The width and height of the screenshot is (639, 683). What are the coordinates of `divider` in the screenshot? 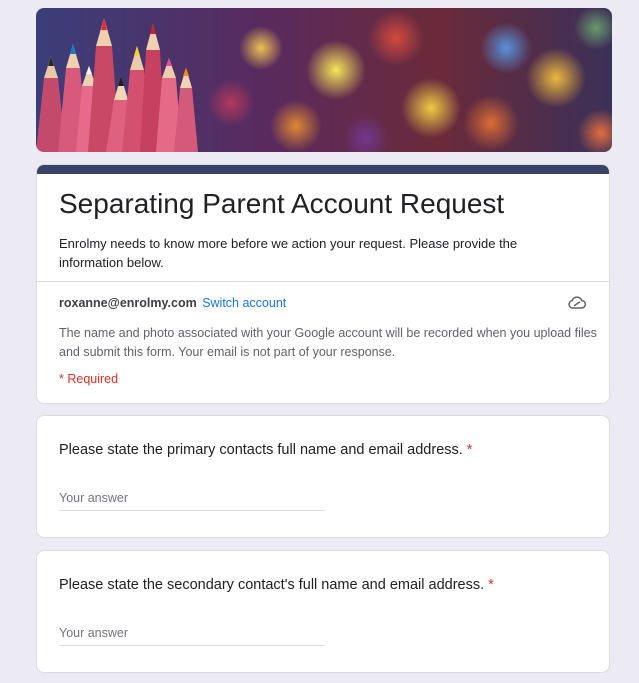 It's located at (323, 281).